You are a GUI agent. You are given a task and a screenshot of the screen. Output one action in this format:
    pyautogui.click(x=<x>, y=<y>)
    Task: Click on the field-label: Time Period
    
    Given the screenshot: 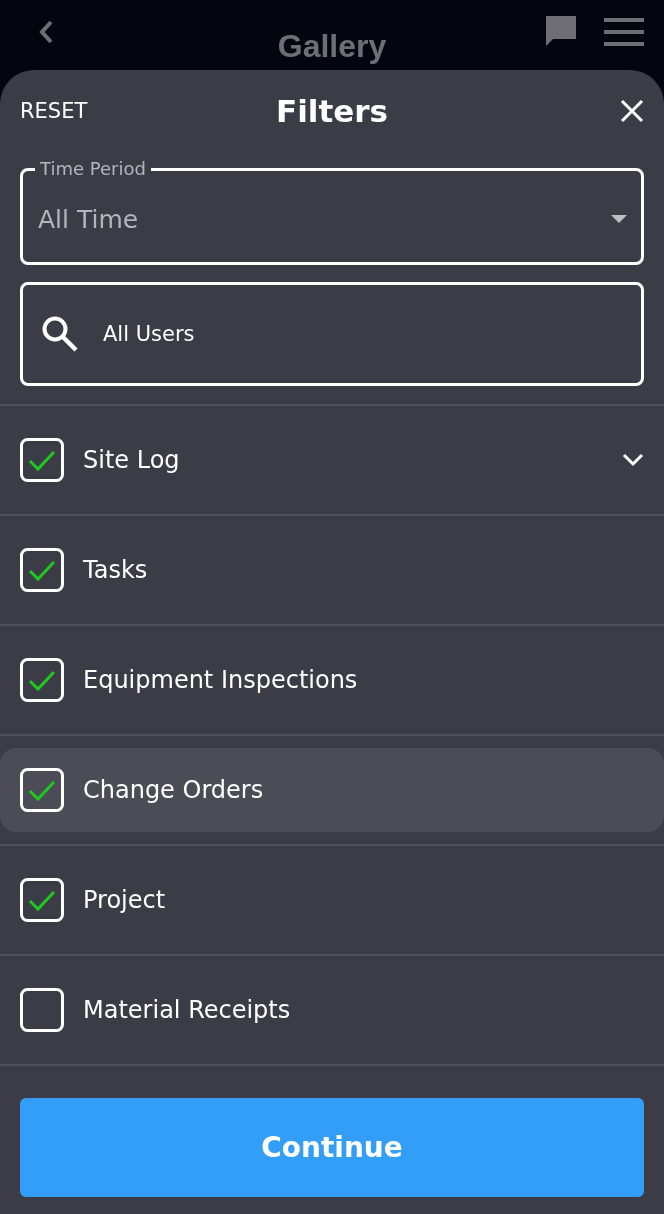 What is the action you would take?
    pyautogui.click(x=93, y=169)
    